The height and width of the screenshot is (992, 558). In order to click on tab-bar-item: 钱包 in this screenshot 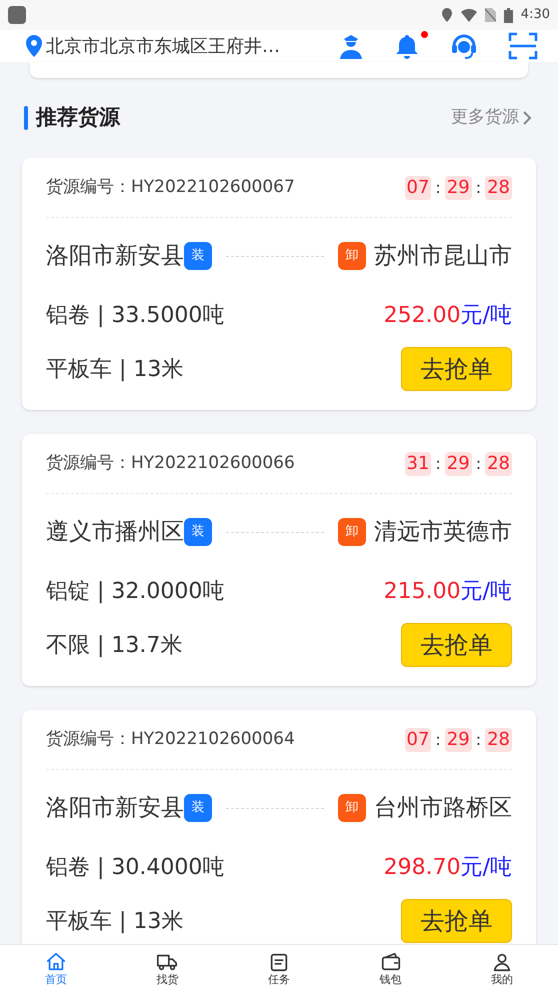, I will do `click(390, 968)`.